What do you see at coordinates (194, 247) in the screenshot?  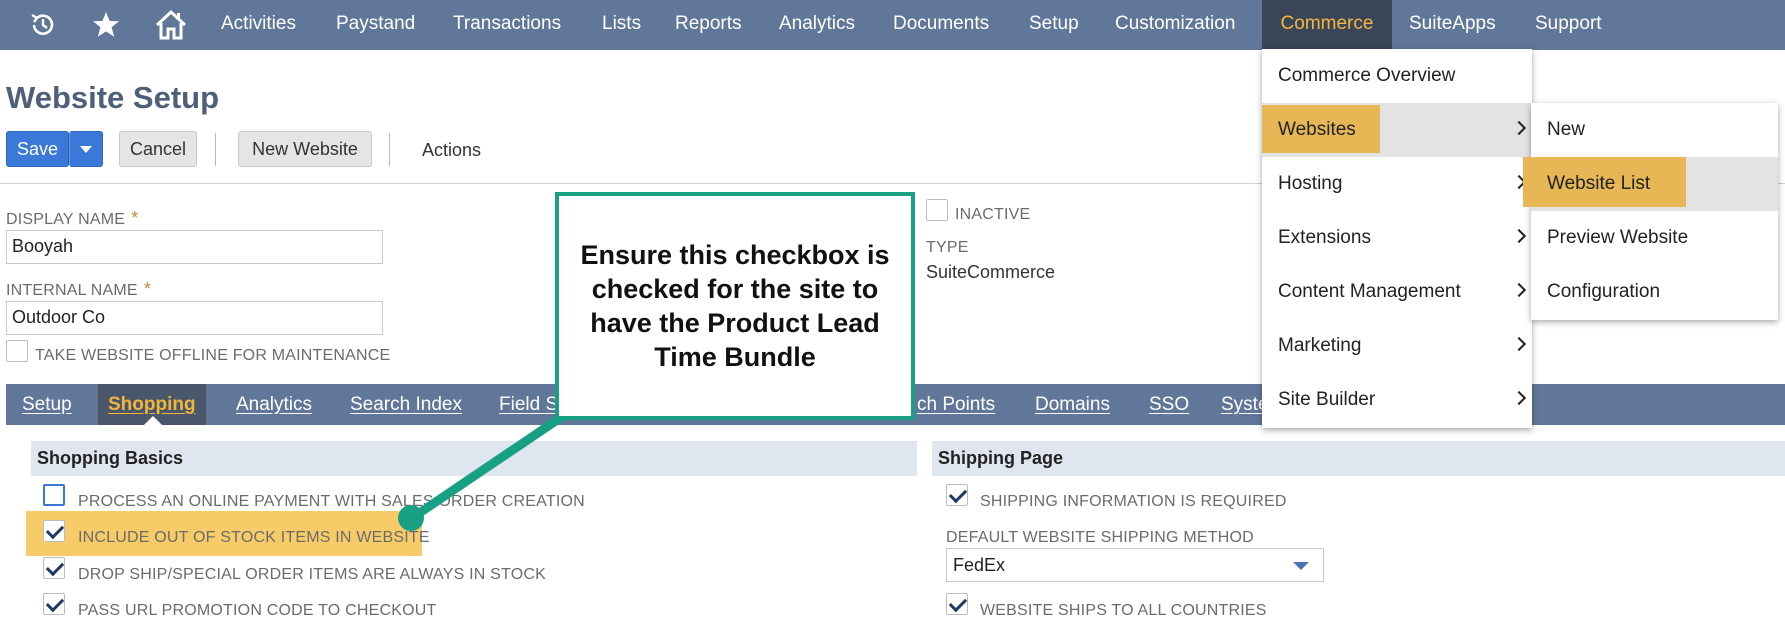 I see `display-name-field: Booyah` at bounding box center [194, 247].